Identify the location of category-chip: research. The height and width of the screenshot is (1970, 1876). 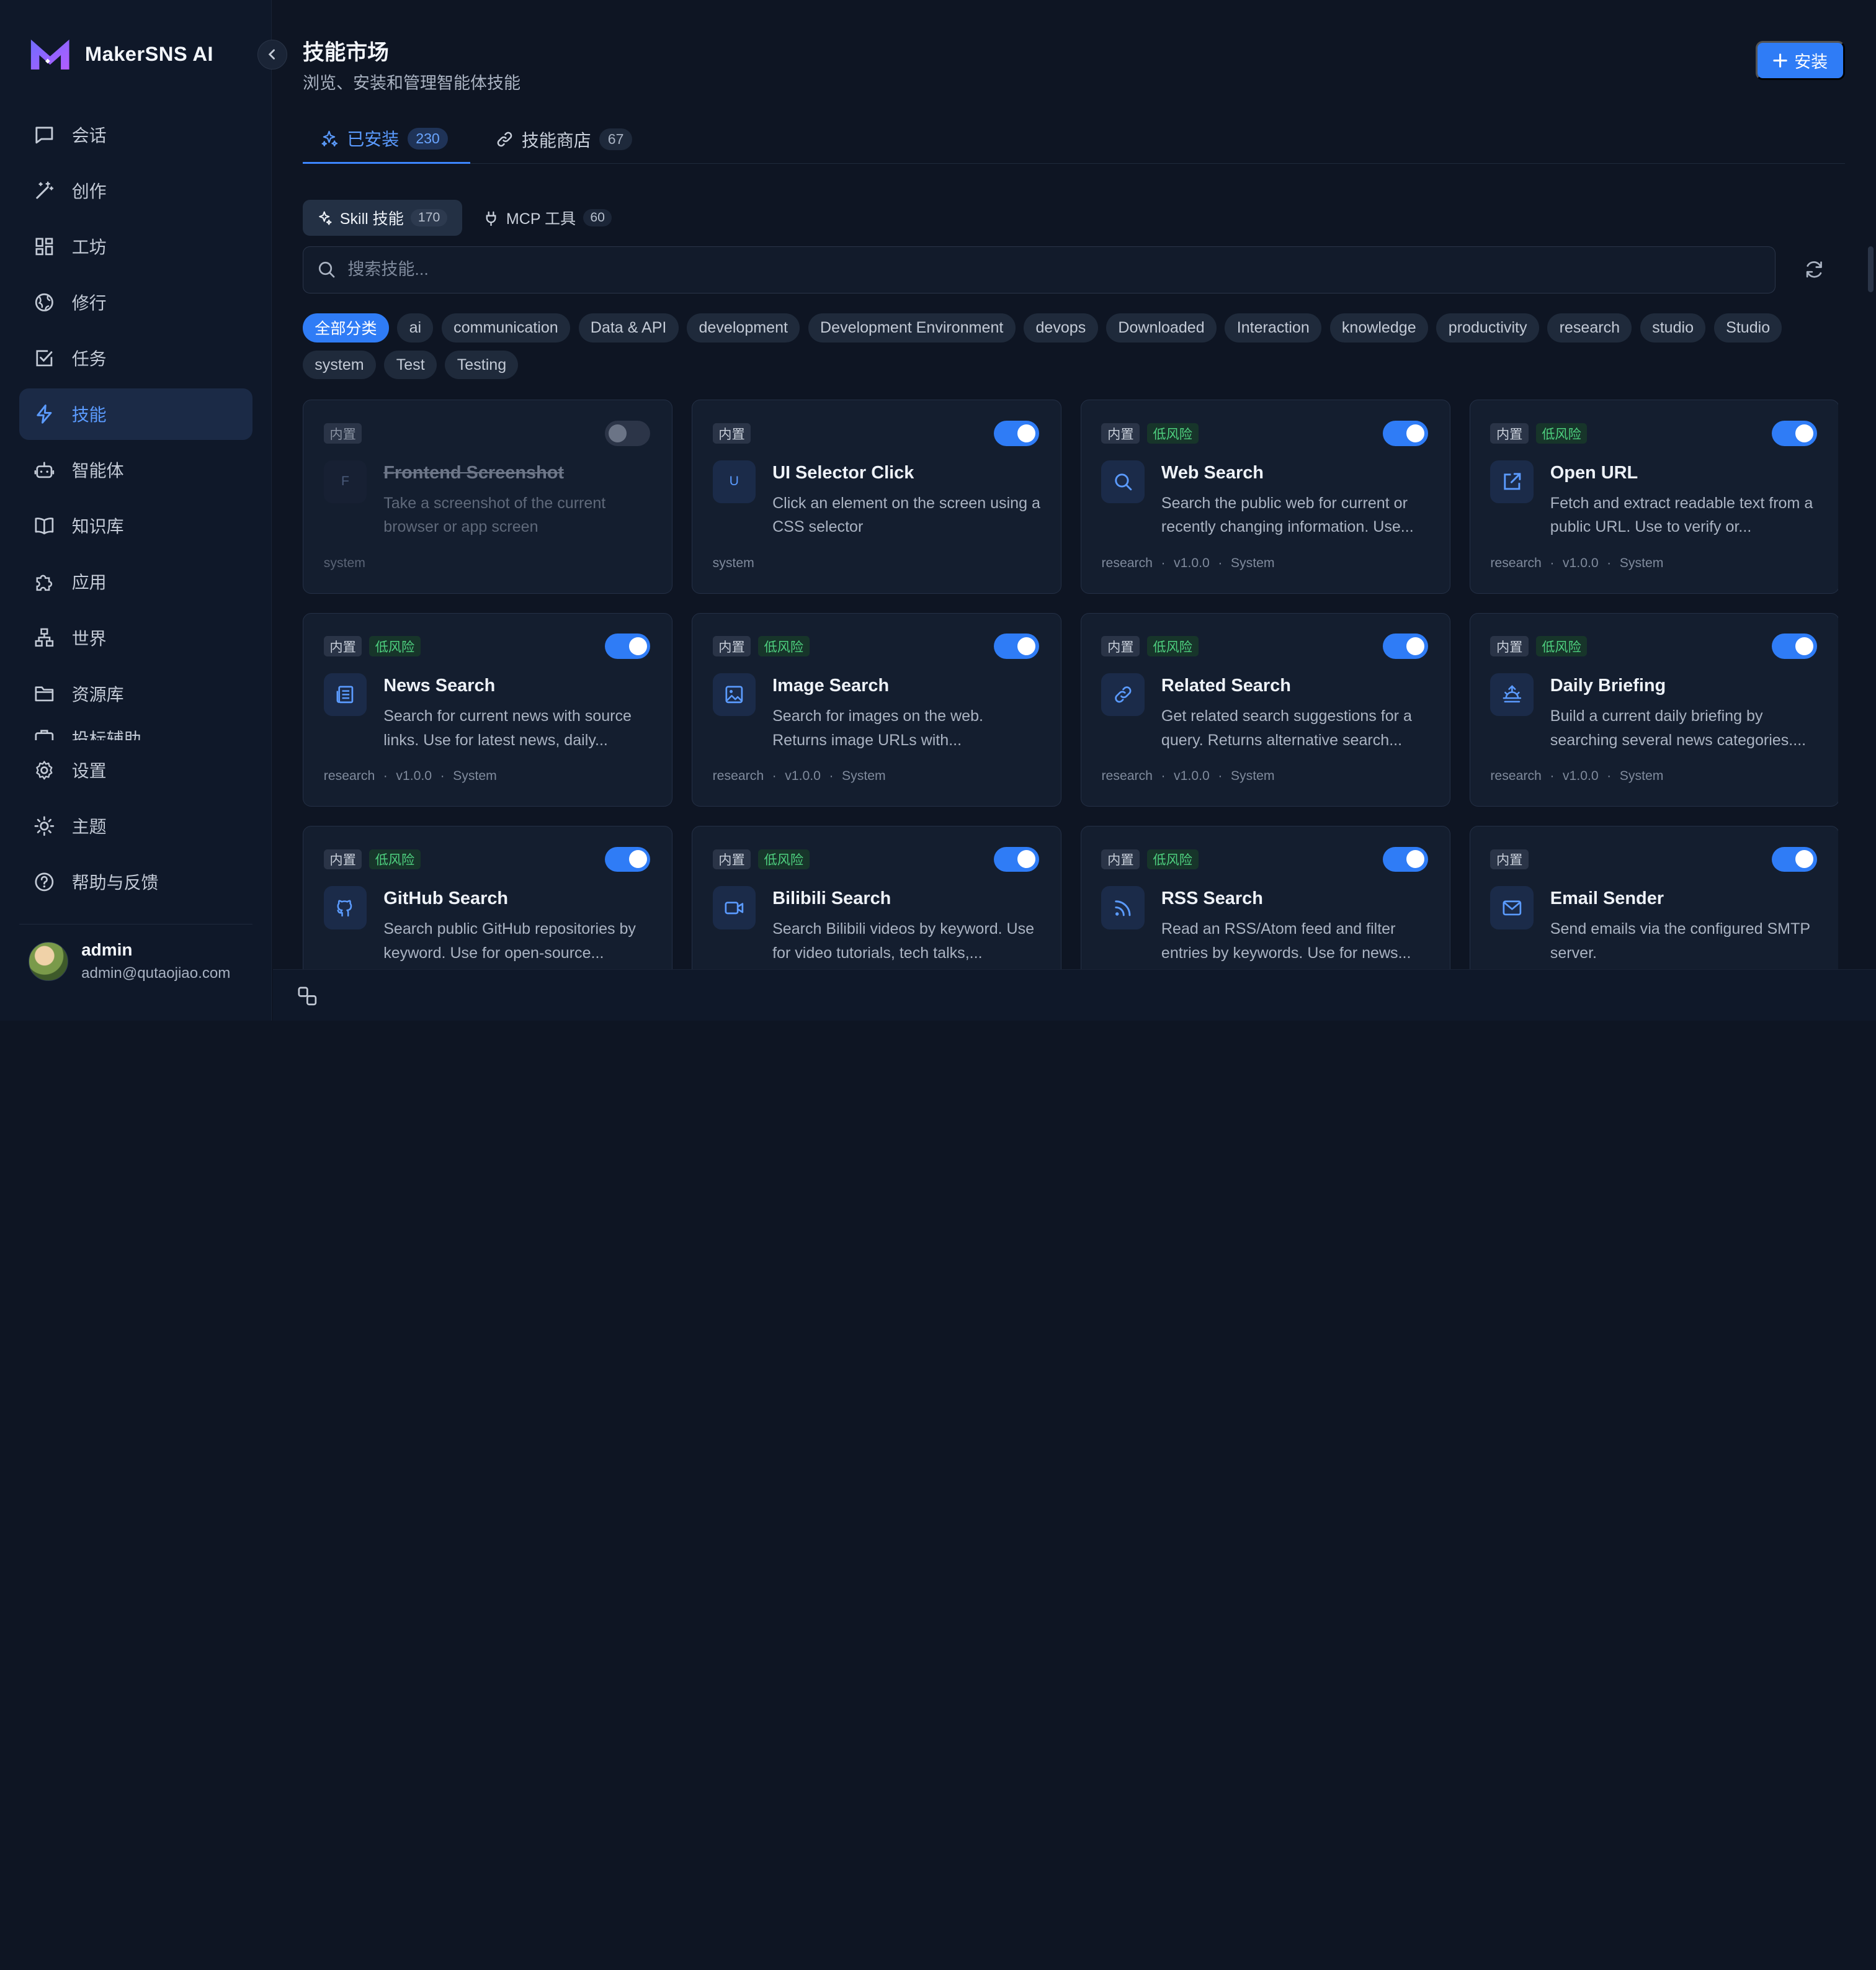
(1589, 328).